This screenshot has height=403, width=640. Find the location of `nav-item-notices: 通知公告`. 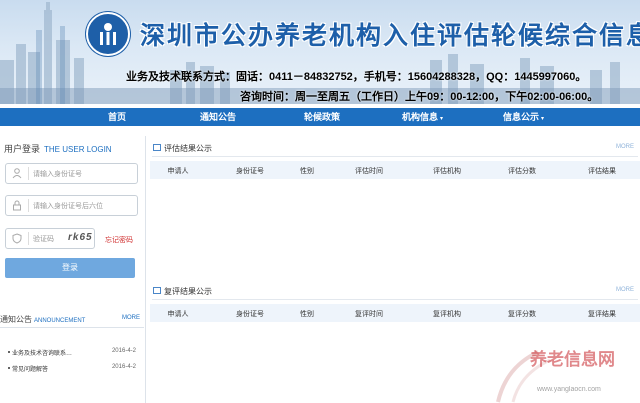

nav-item-notices: 通知公告 is located at coordinates (218, 117).